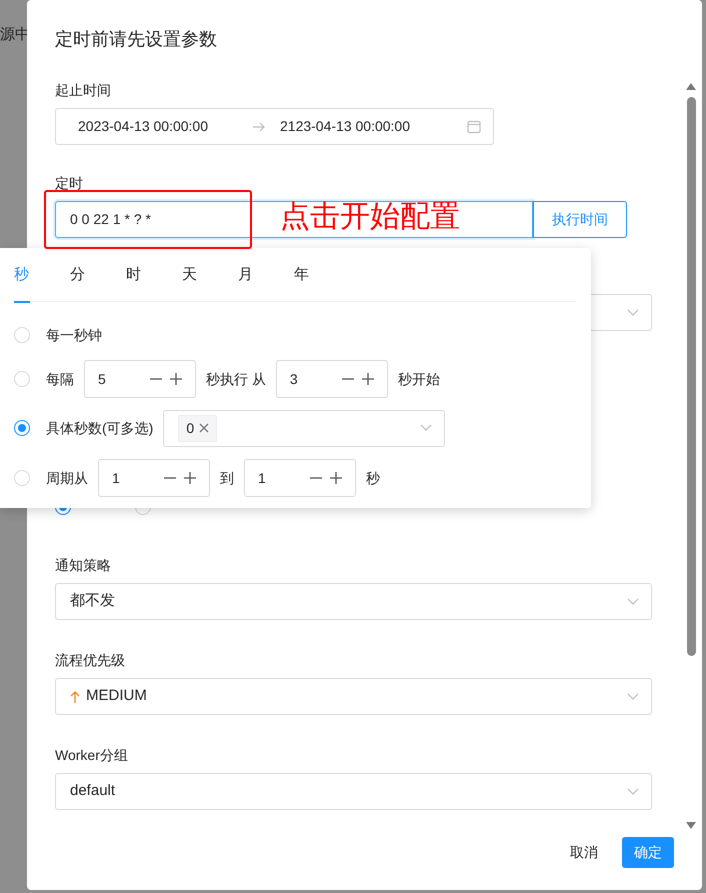  I want to click on end-date-text: 2123-04-13 00:00:00, so click(345, 126).